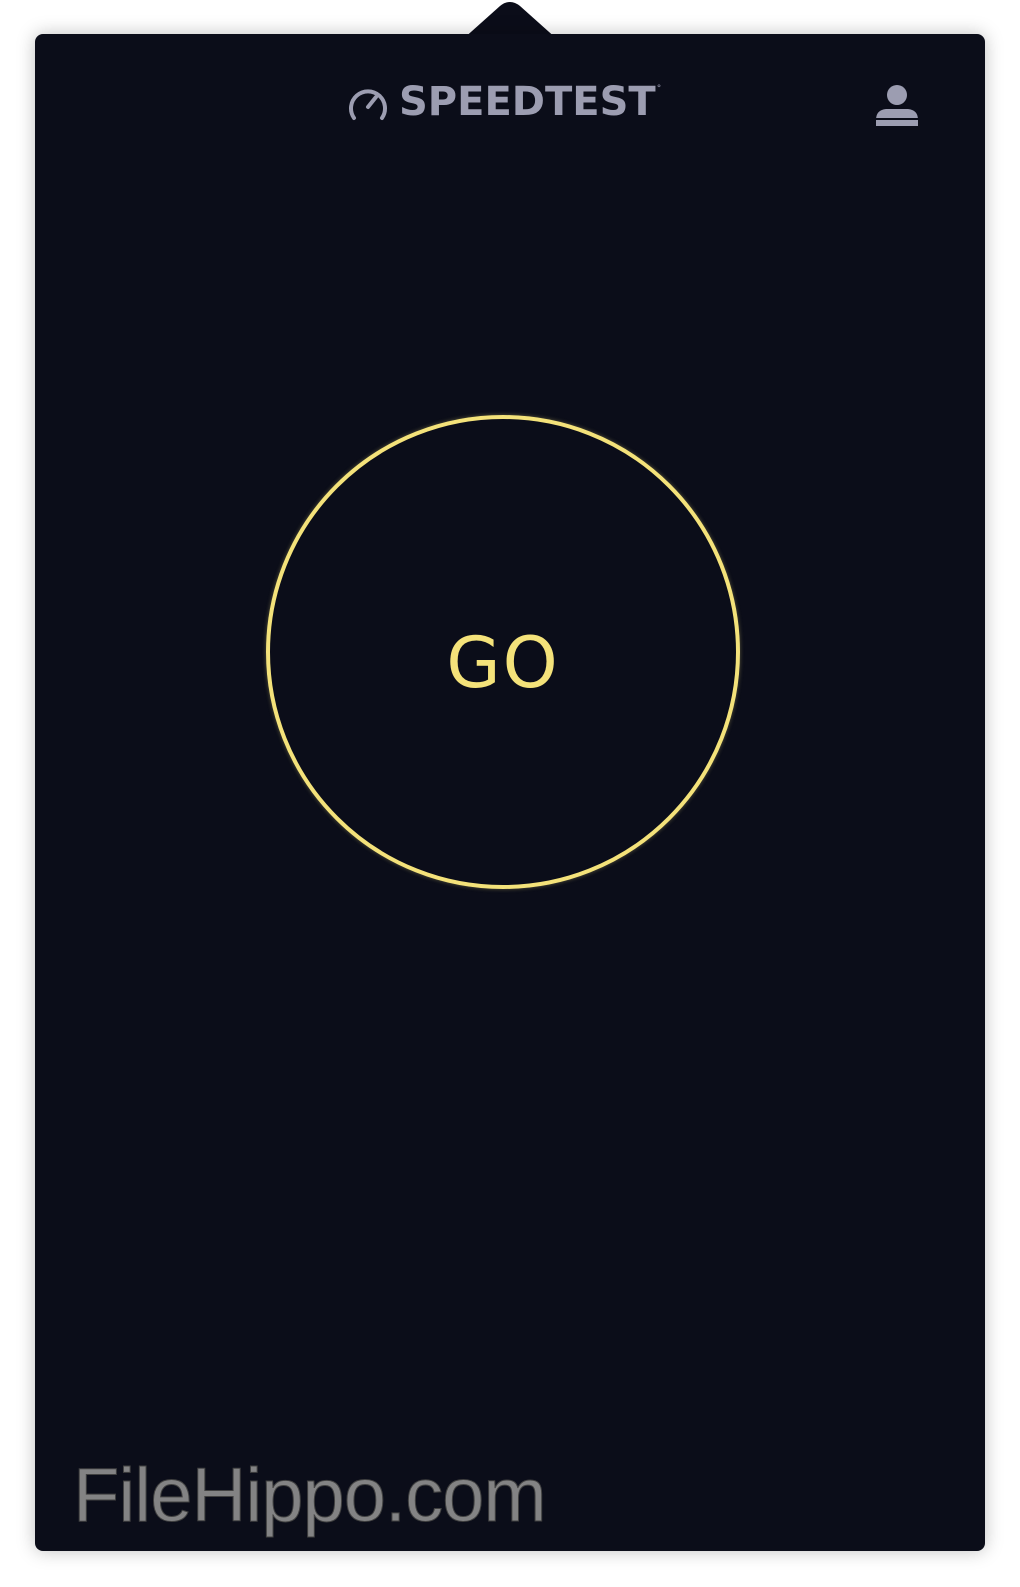  What do you see at coordinates (527, 102) in the screenshot?
I see `brand-name: SPEEDTEST` at bounding box center [527, 102].